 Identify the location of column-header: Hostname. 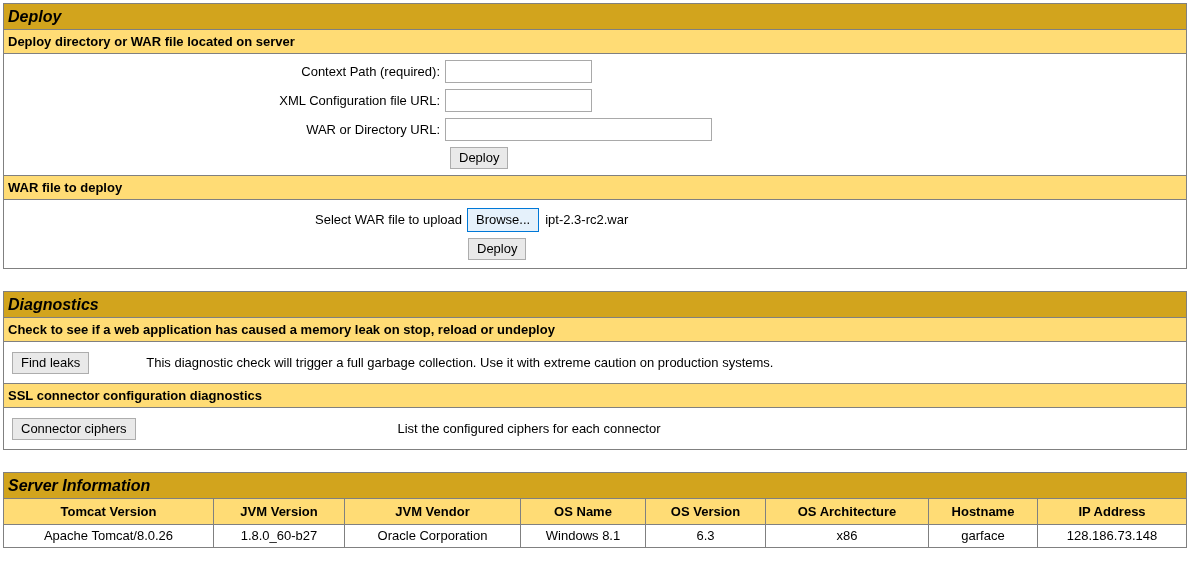
(982, 512).